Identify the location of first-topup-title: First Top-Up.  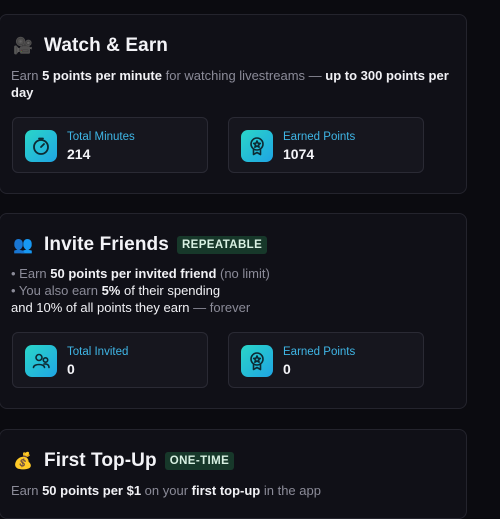
(100, 460).